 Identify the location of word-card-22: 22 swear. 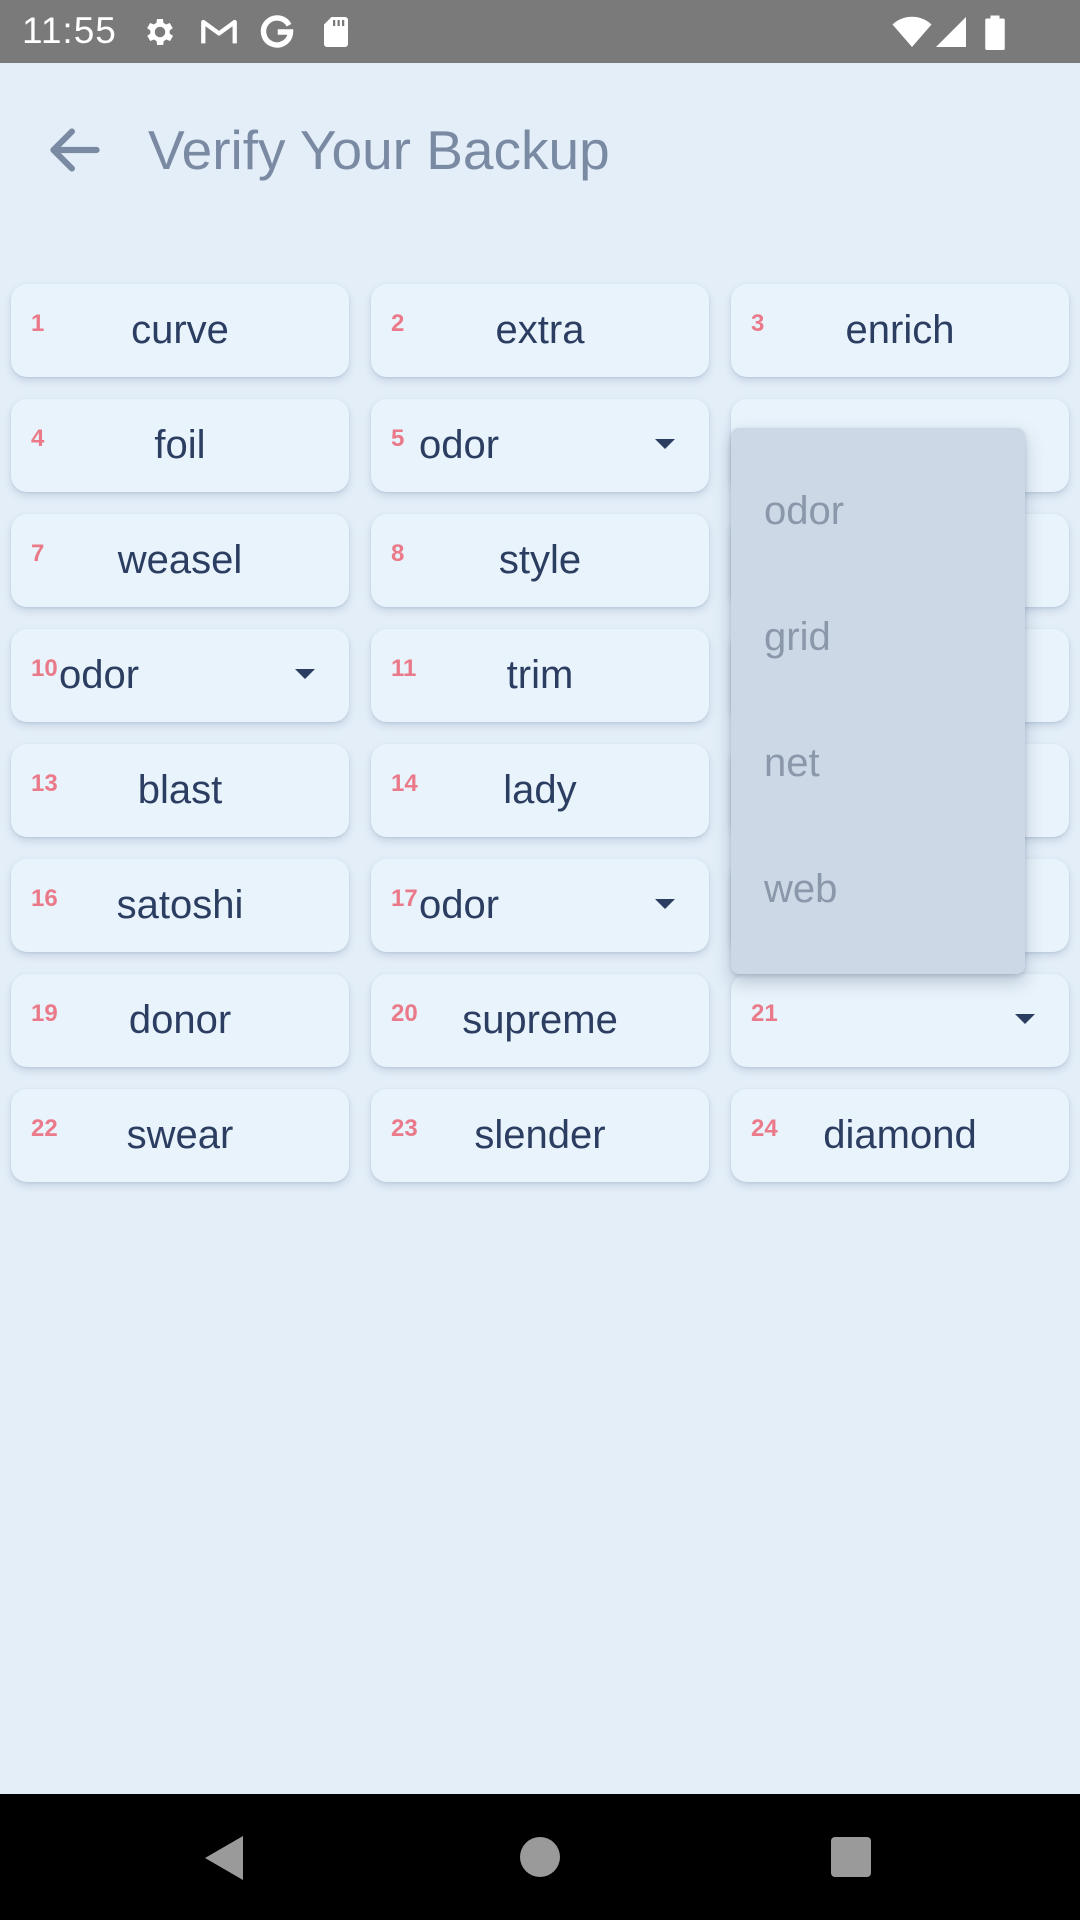
(180, 1135).